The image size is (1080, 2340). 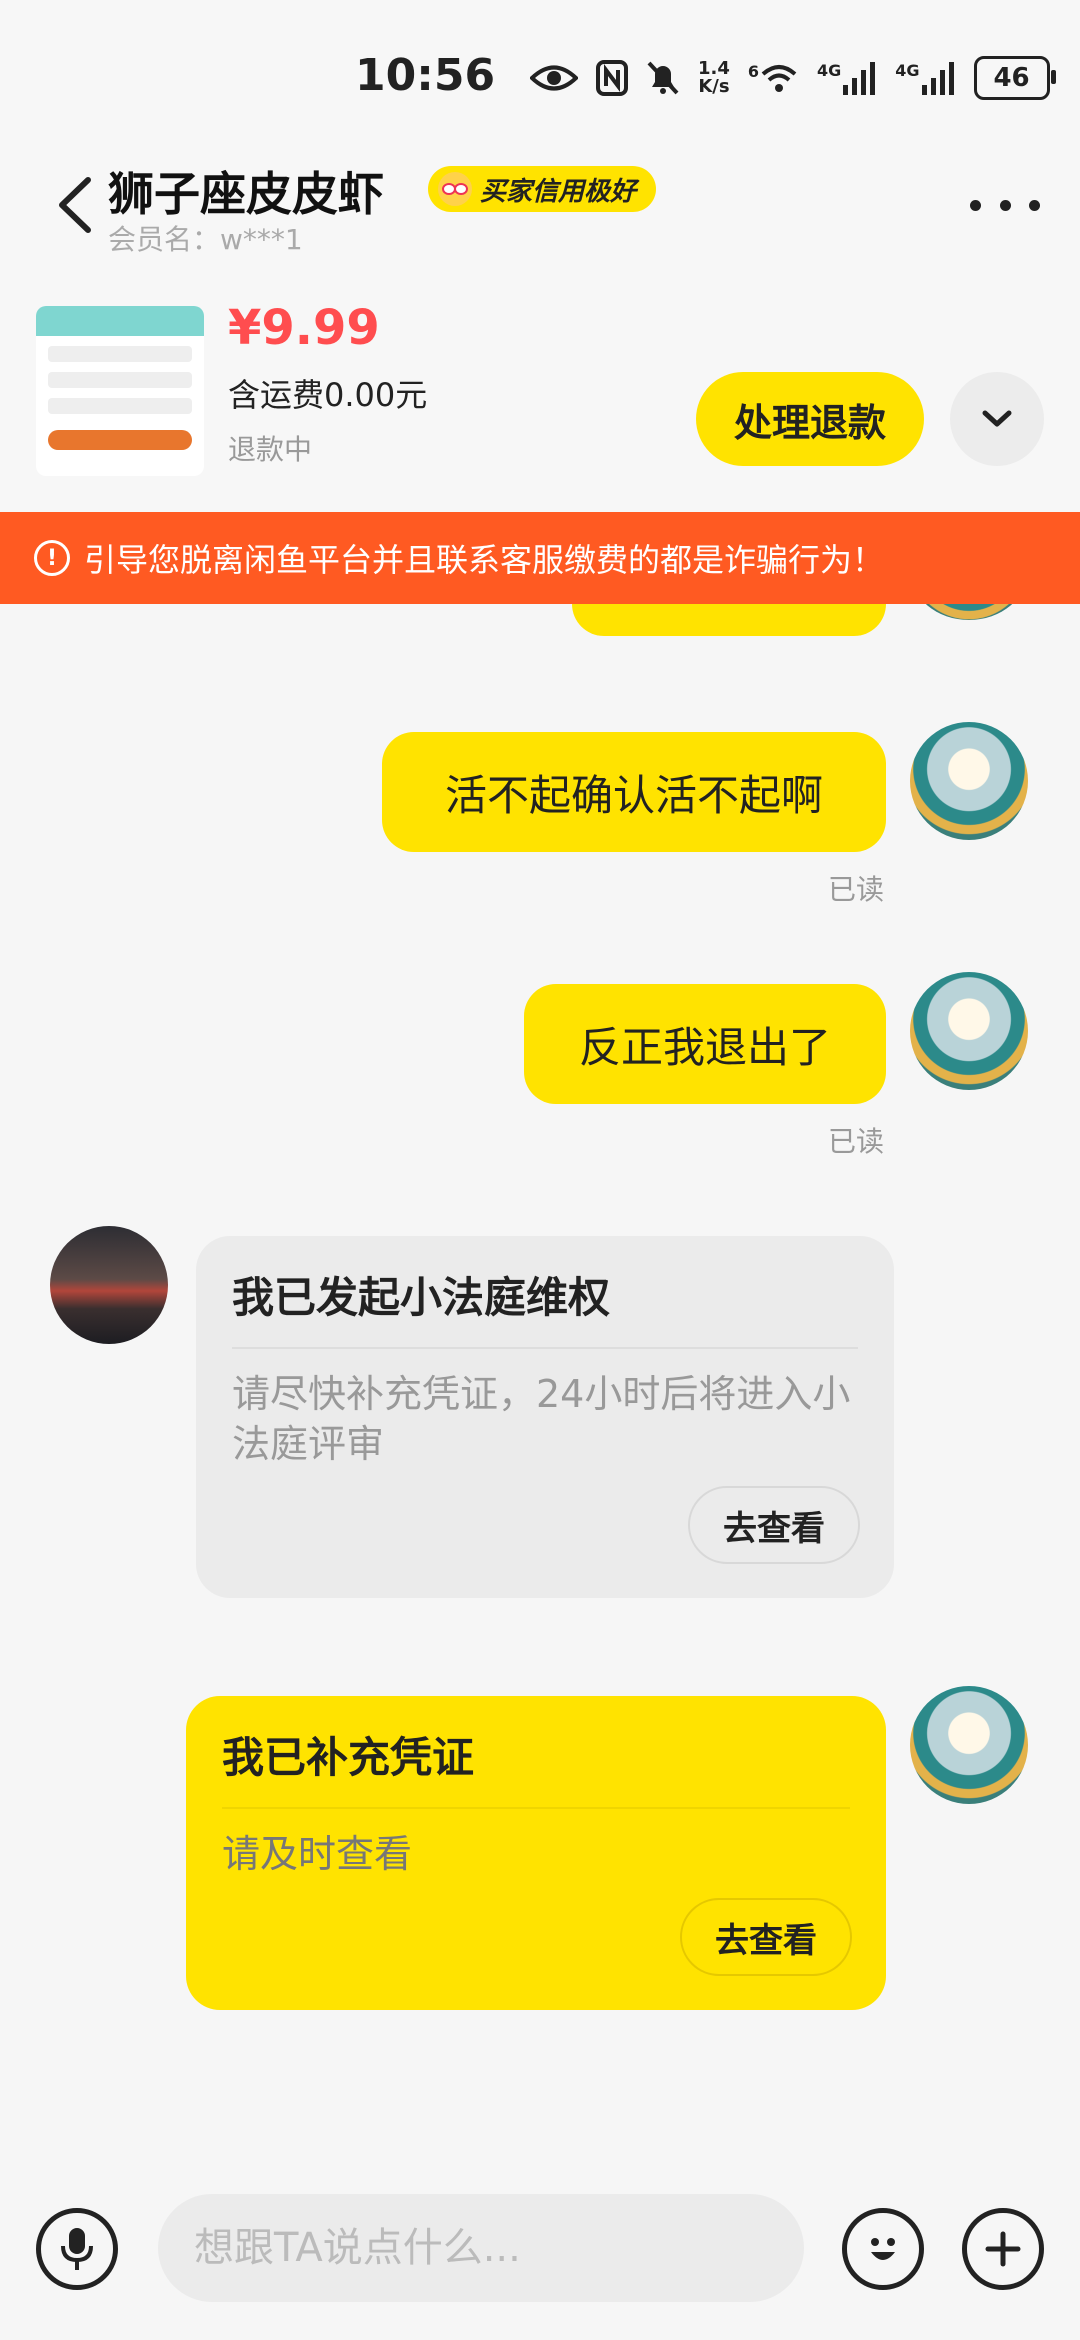 I want to click on chevron-down-icon, so click(x=997, y=418).